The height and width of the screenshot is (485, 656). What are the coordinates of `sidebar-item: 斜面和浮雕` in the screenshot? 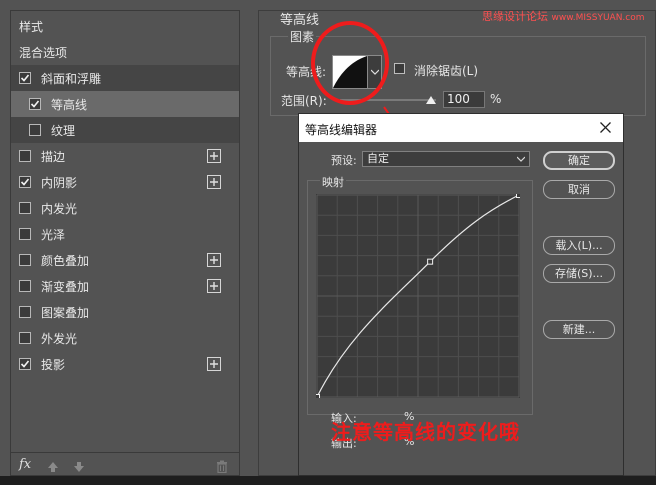 It's located at (125, 78).